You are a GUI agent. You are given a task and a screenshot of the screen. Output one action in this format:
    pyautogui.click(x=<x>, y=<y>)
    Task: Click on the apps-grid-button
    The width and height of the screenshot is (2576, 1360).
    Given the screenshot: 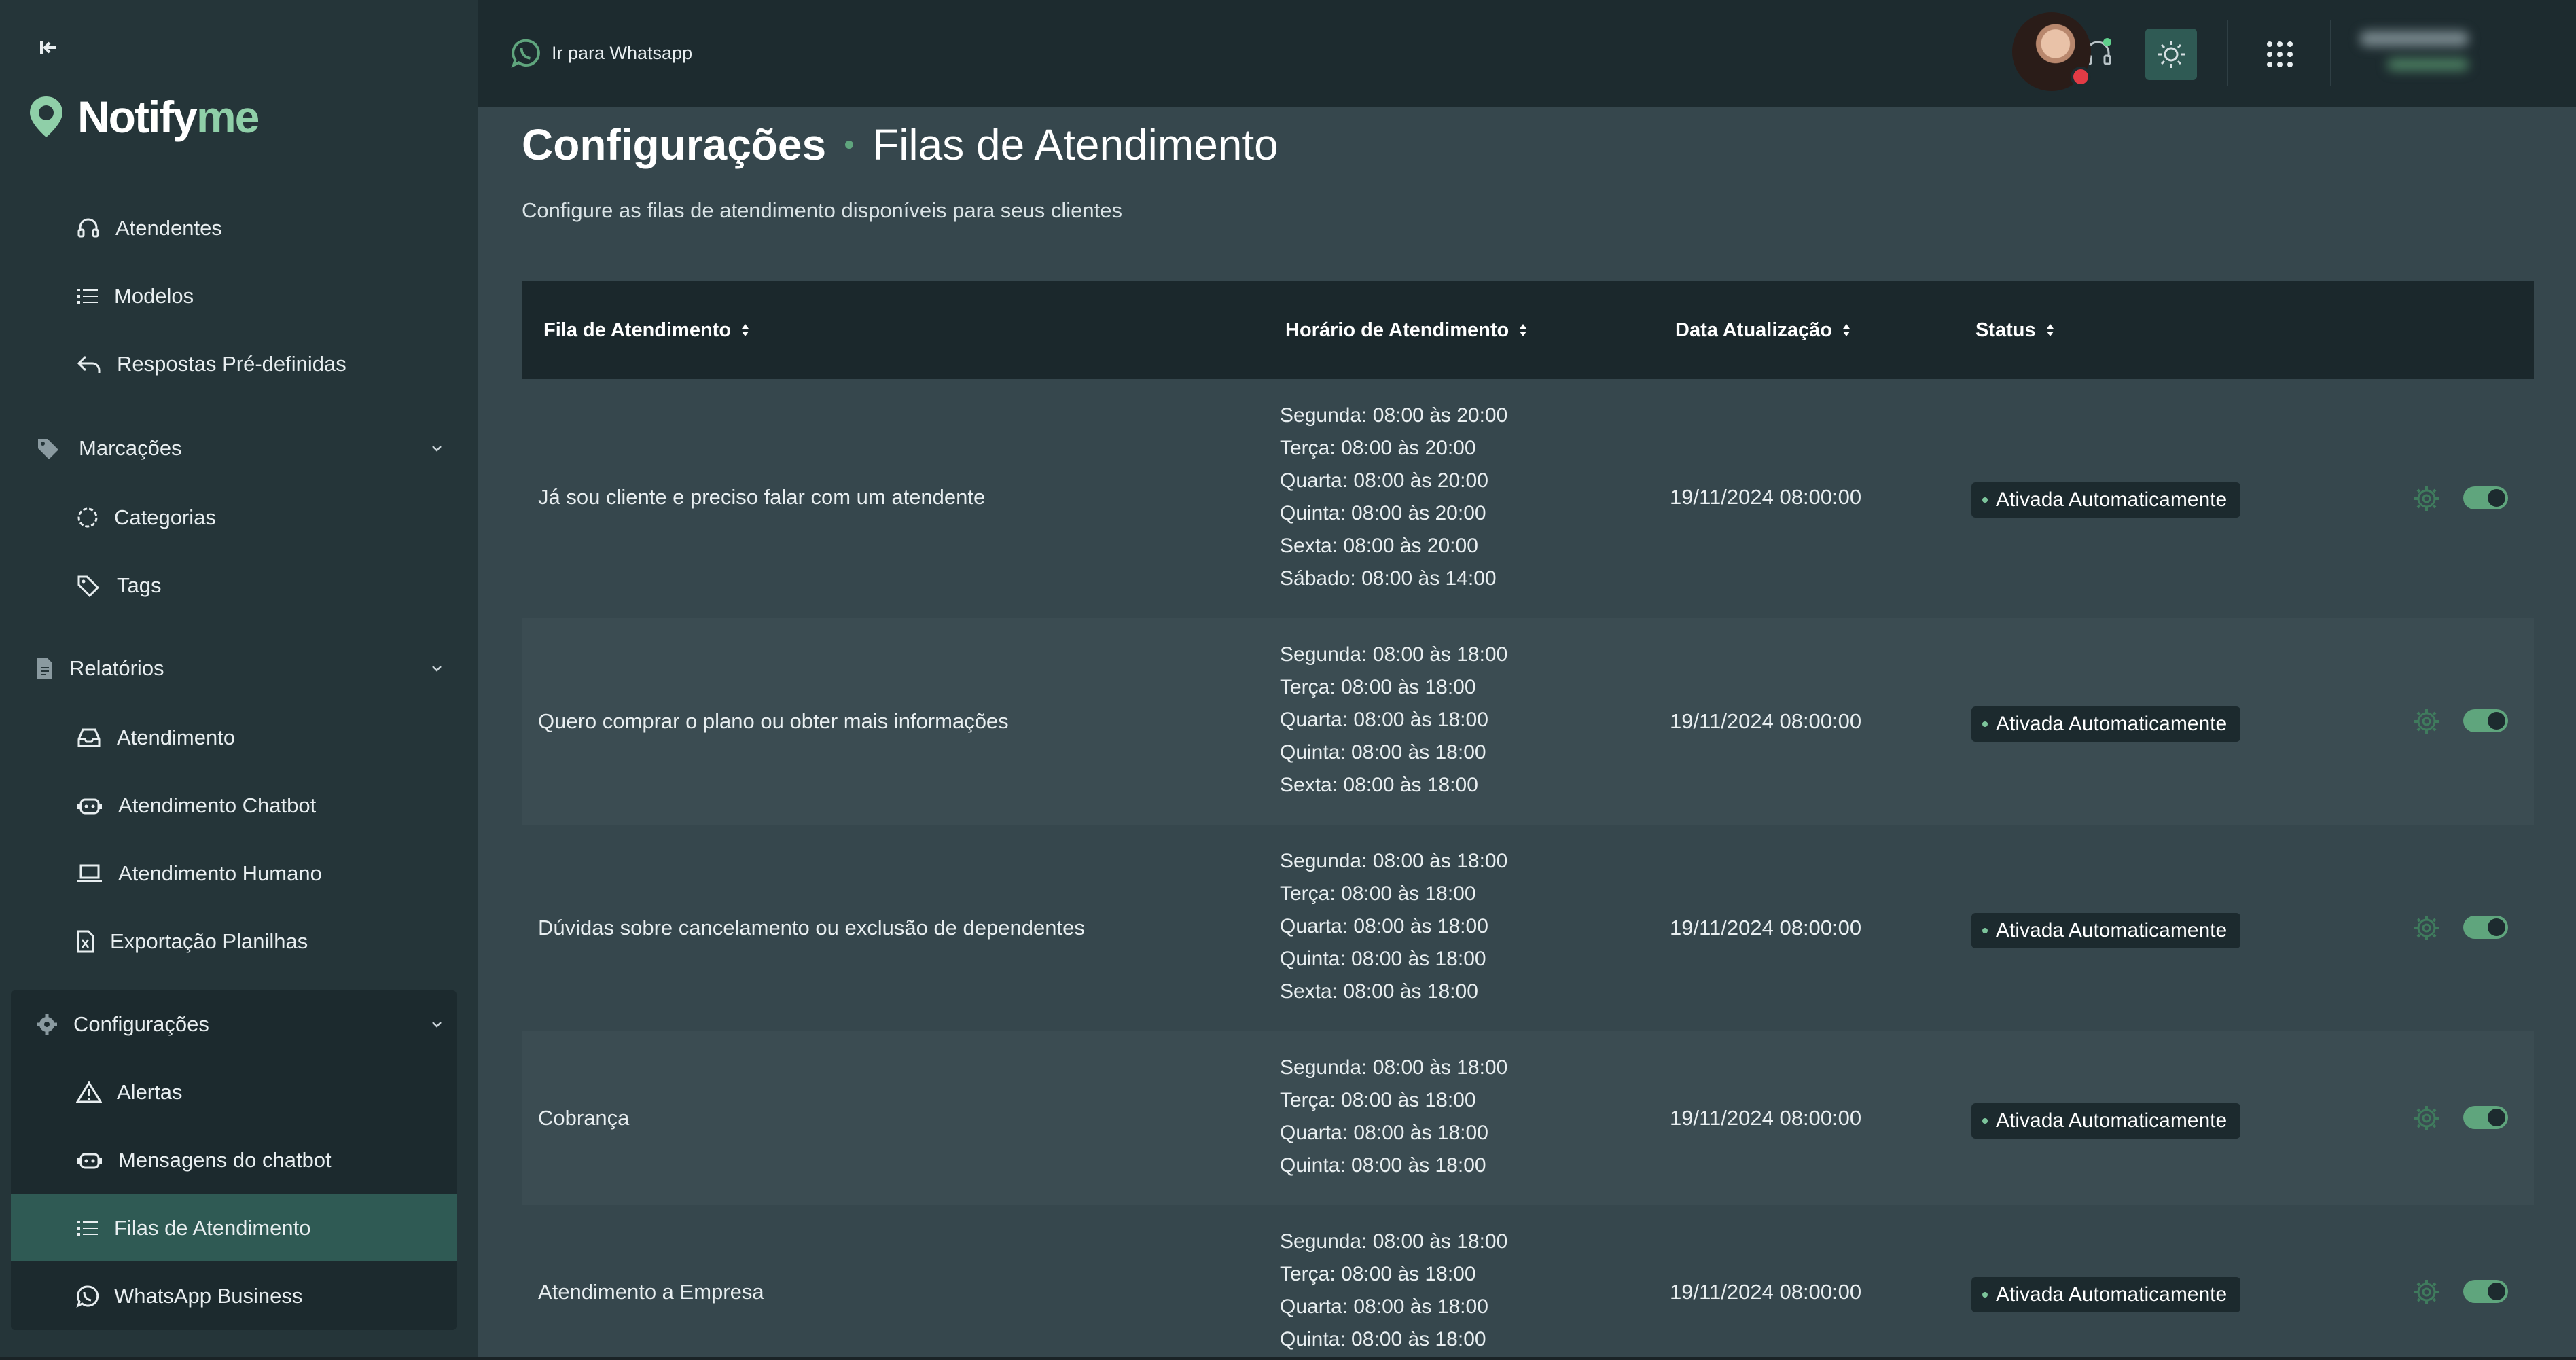 What is the action you would take?
    pyautogui.click(x=2280, y=54)
    